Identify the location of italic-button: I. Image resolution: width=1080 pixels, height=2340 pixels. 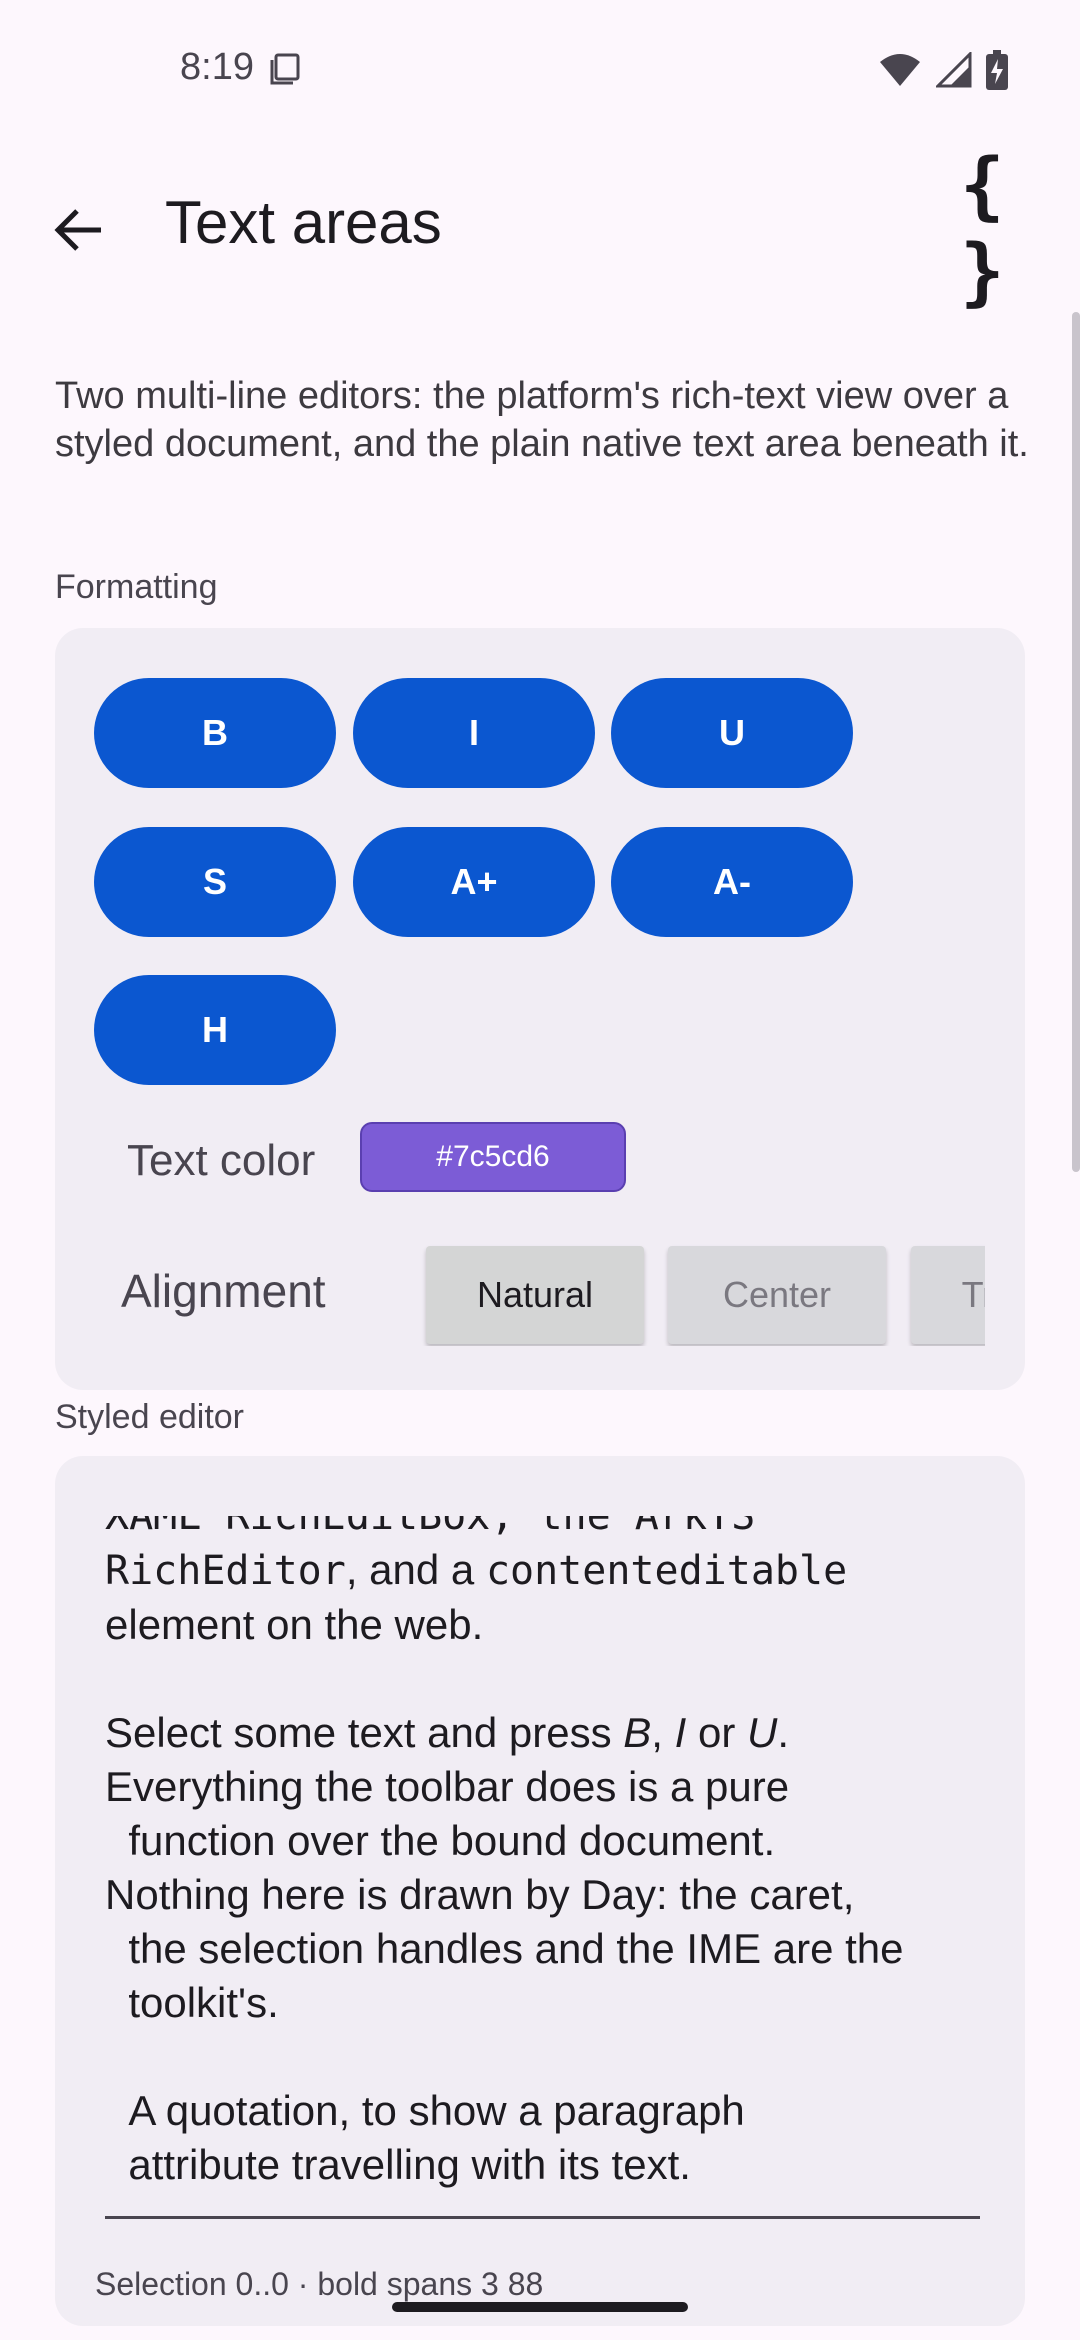
(474, 733).